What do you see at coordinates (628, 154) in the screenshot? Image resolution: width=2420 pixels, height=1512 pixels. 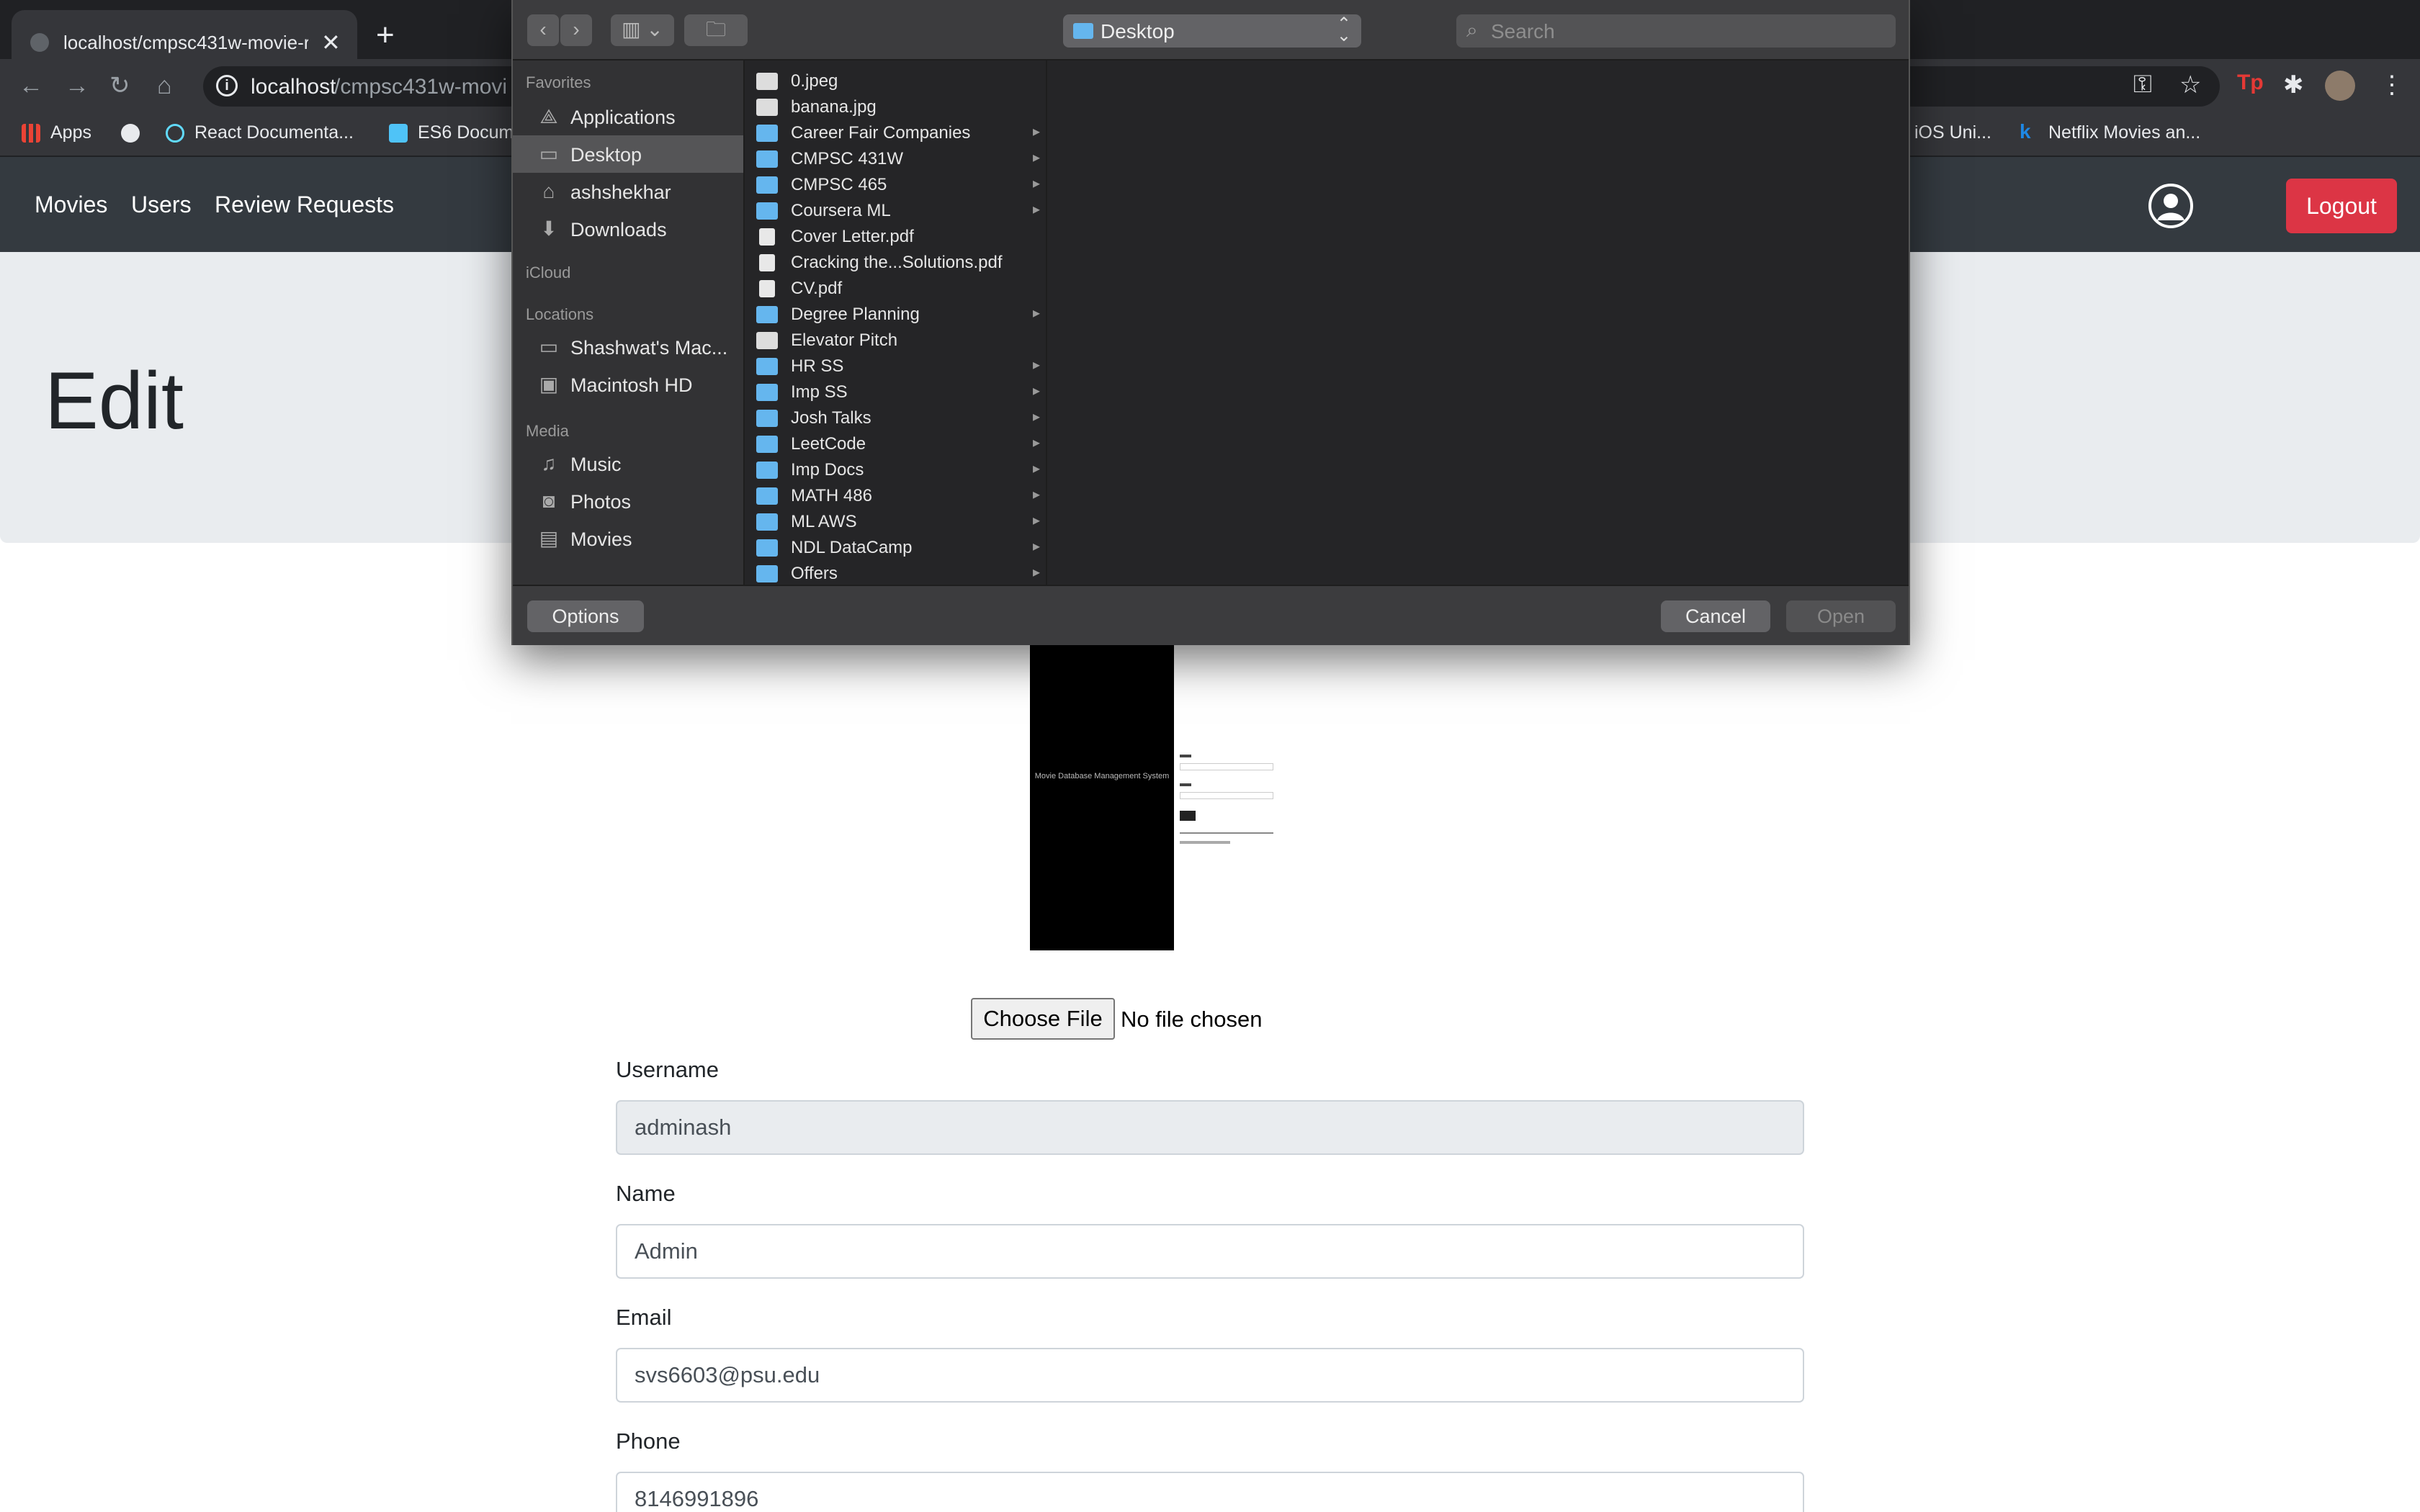 I see `sidebar-item-desktop: ▭ Desktop` at bounding box center [628, 154].